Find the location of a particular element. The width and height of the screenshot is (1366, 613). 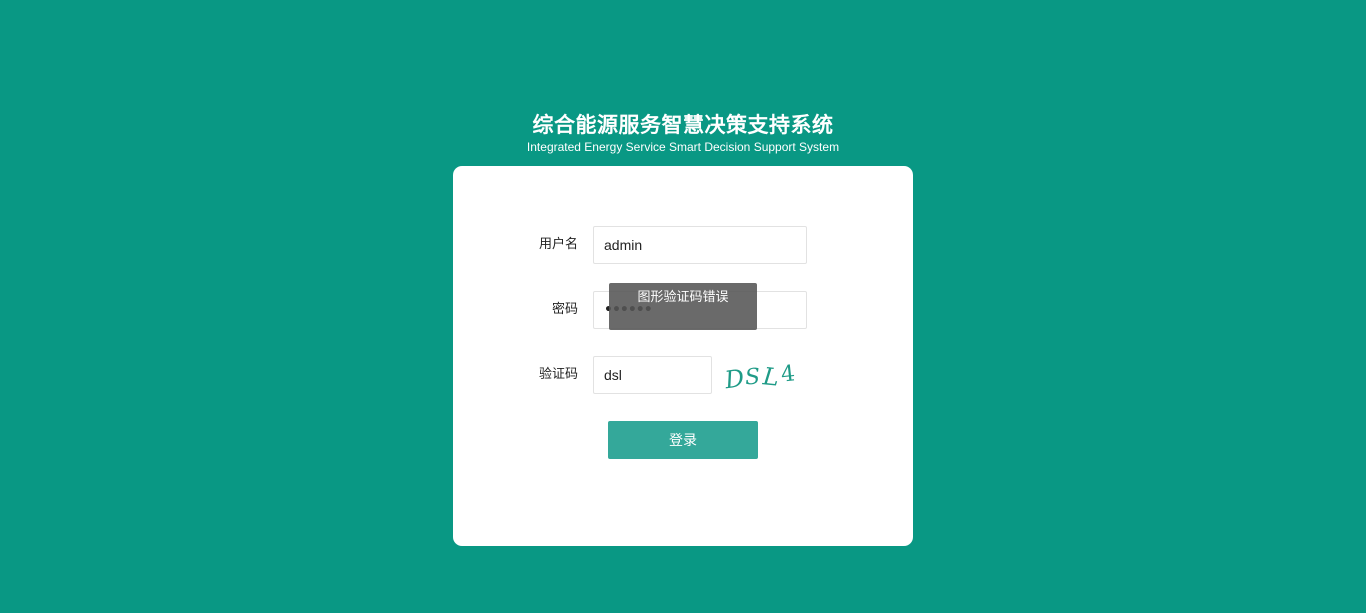

password-label: 密码 is located at coordinates (564, 309).